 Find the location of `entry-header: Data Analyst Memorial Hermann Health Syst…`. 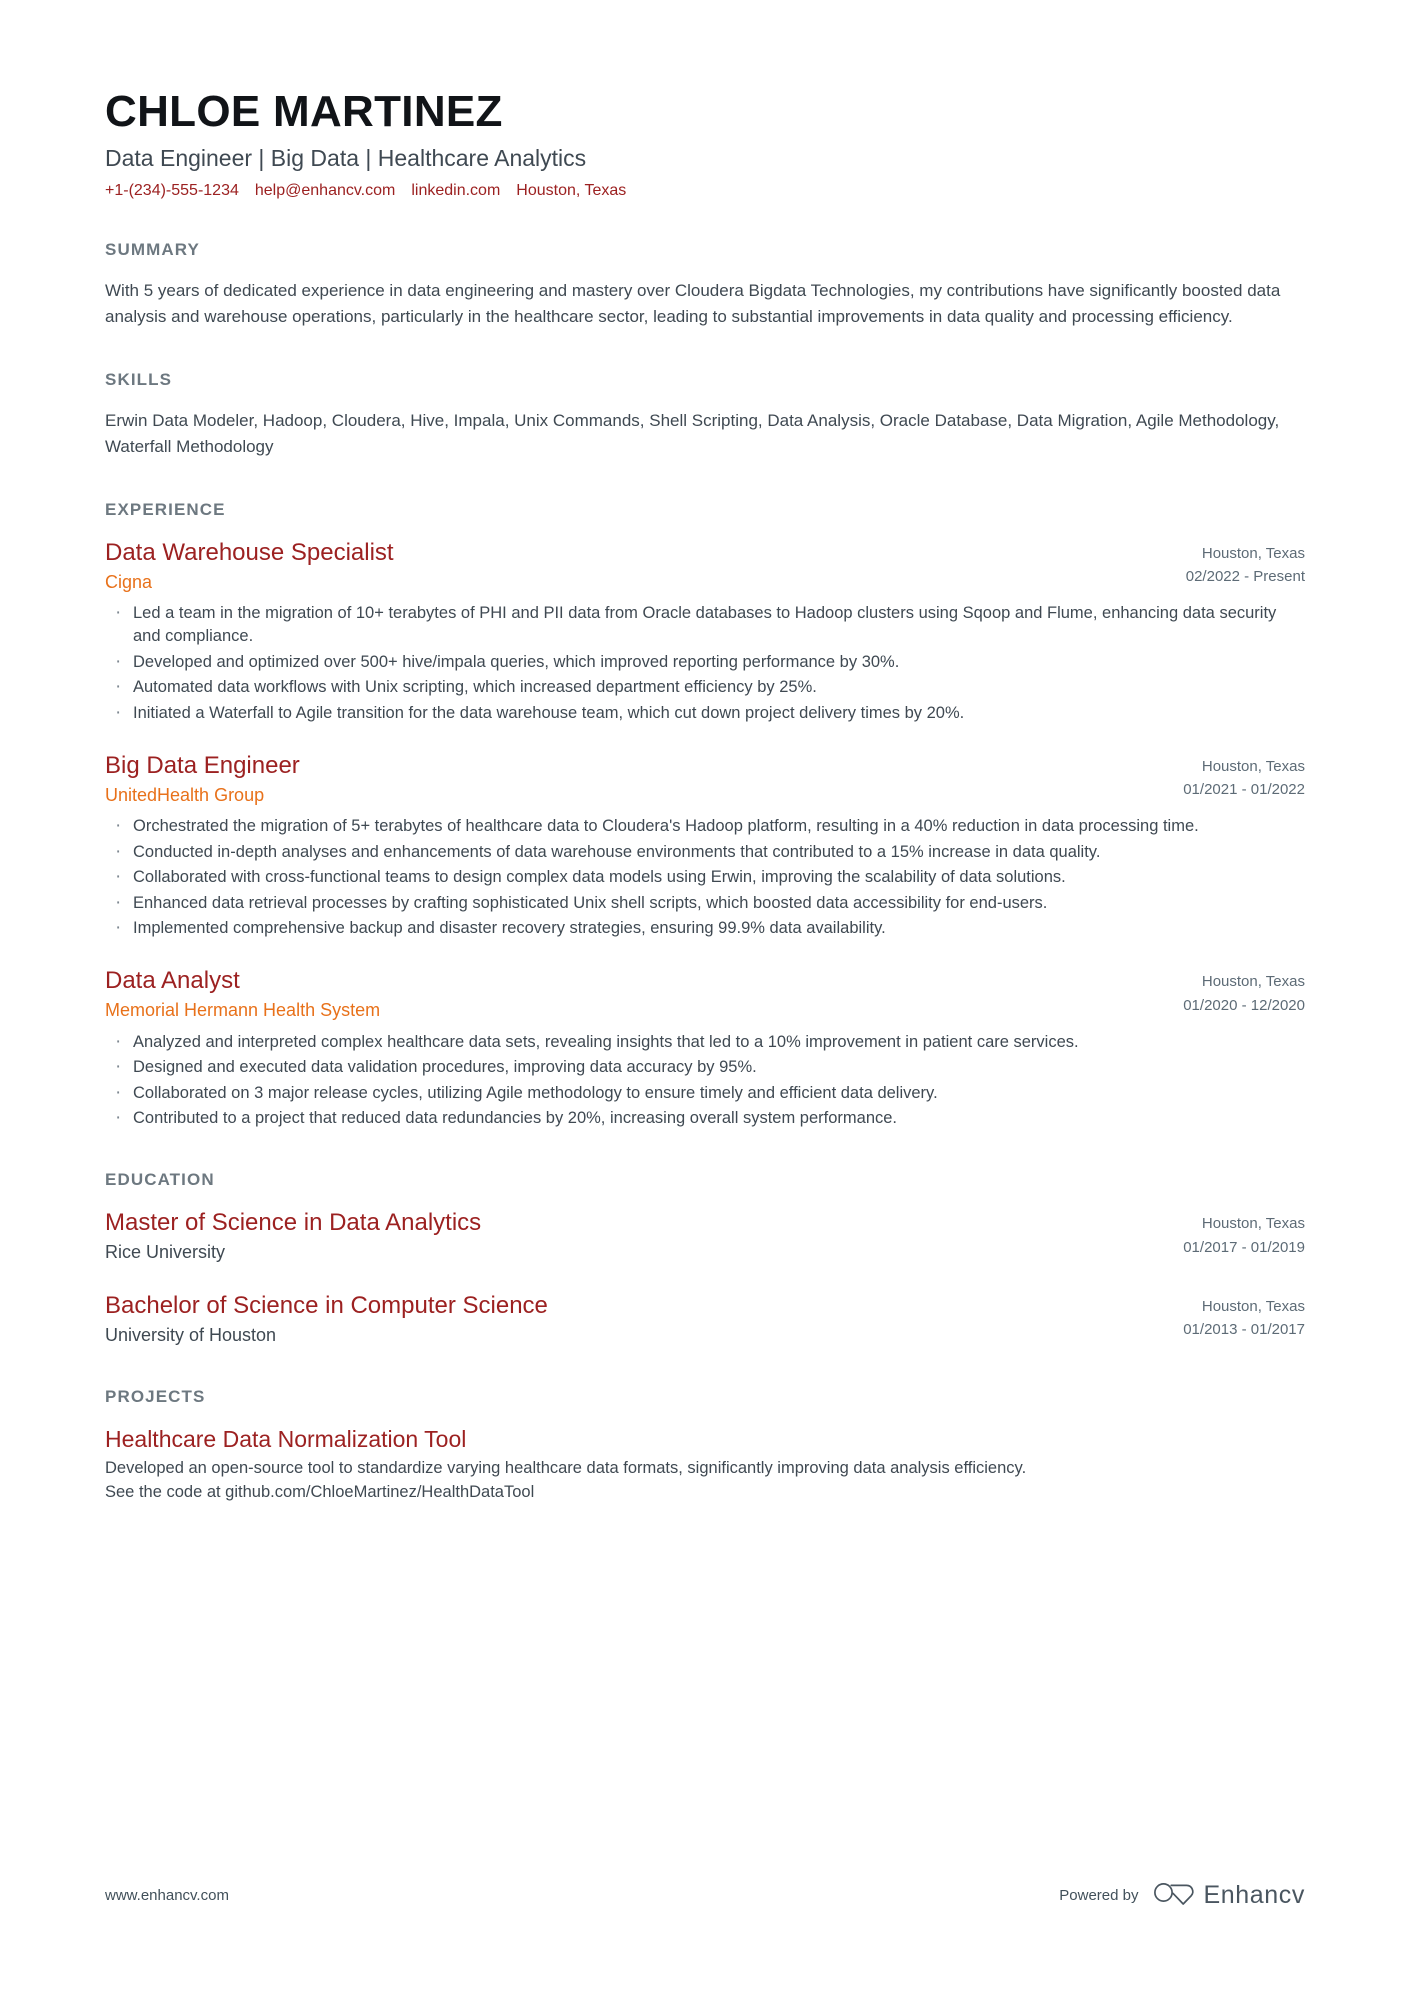

entry-header: Data Analyst Memorial Hermann Health Syst… is located at coordinates (705, 994).